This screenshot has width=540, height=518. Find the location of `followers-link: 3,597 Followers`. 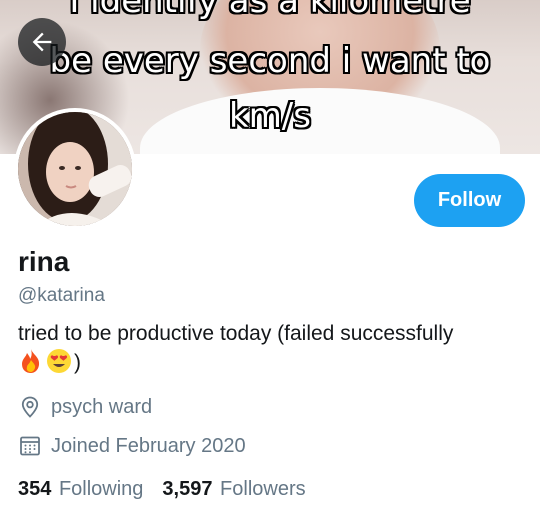

followers-link: 3,597 Followers is located at coordinates (233, 489).